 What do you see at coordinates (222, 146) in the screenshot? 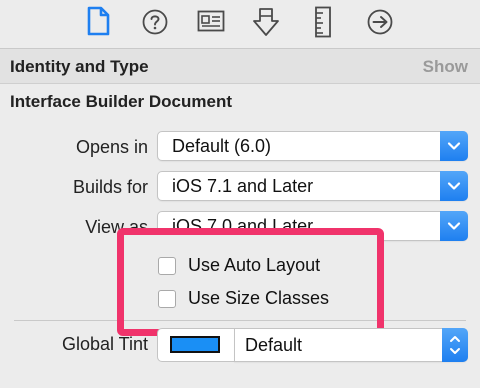
I see `opens-in-value: Default (6.0)` at bounding box center [222, 146].